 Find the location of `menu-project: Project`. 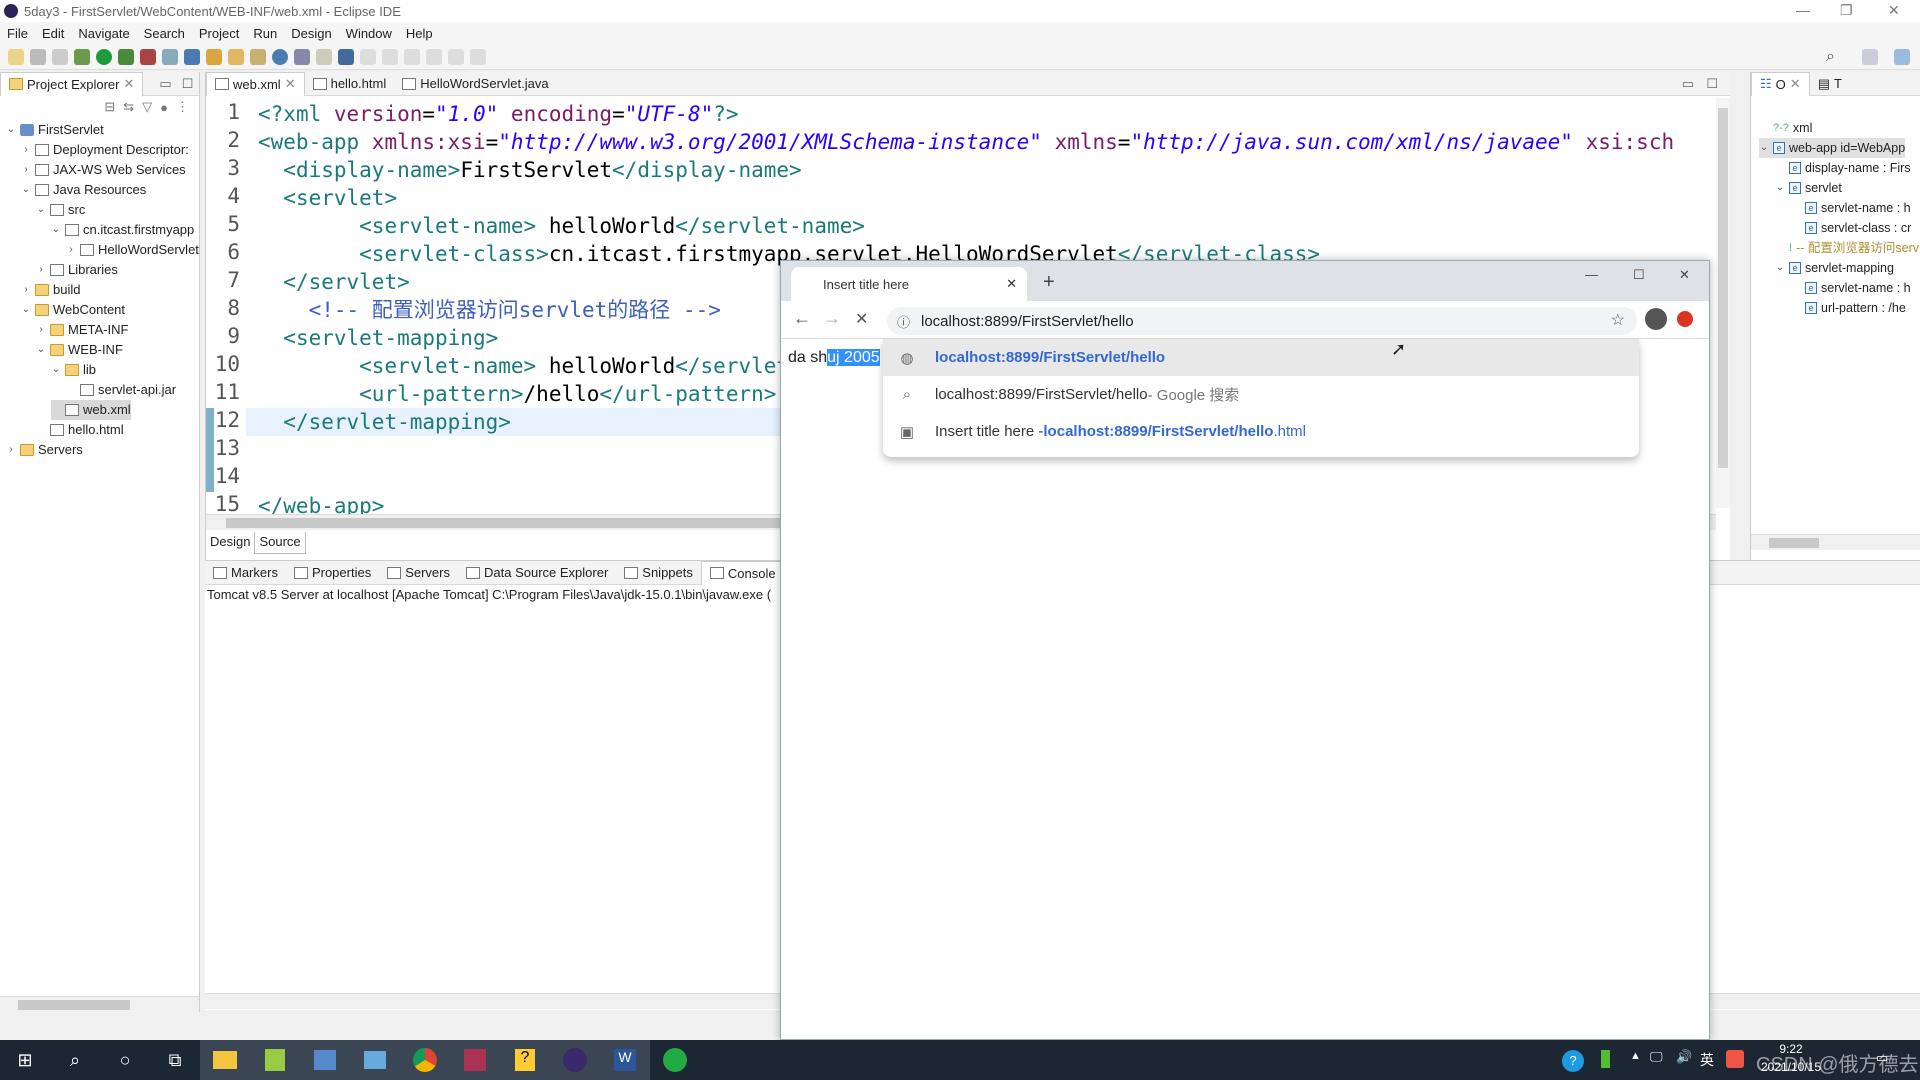

menu-project: Project is located at coordinates (219, 33).